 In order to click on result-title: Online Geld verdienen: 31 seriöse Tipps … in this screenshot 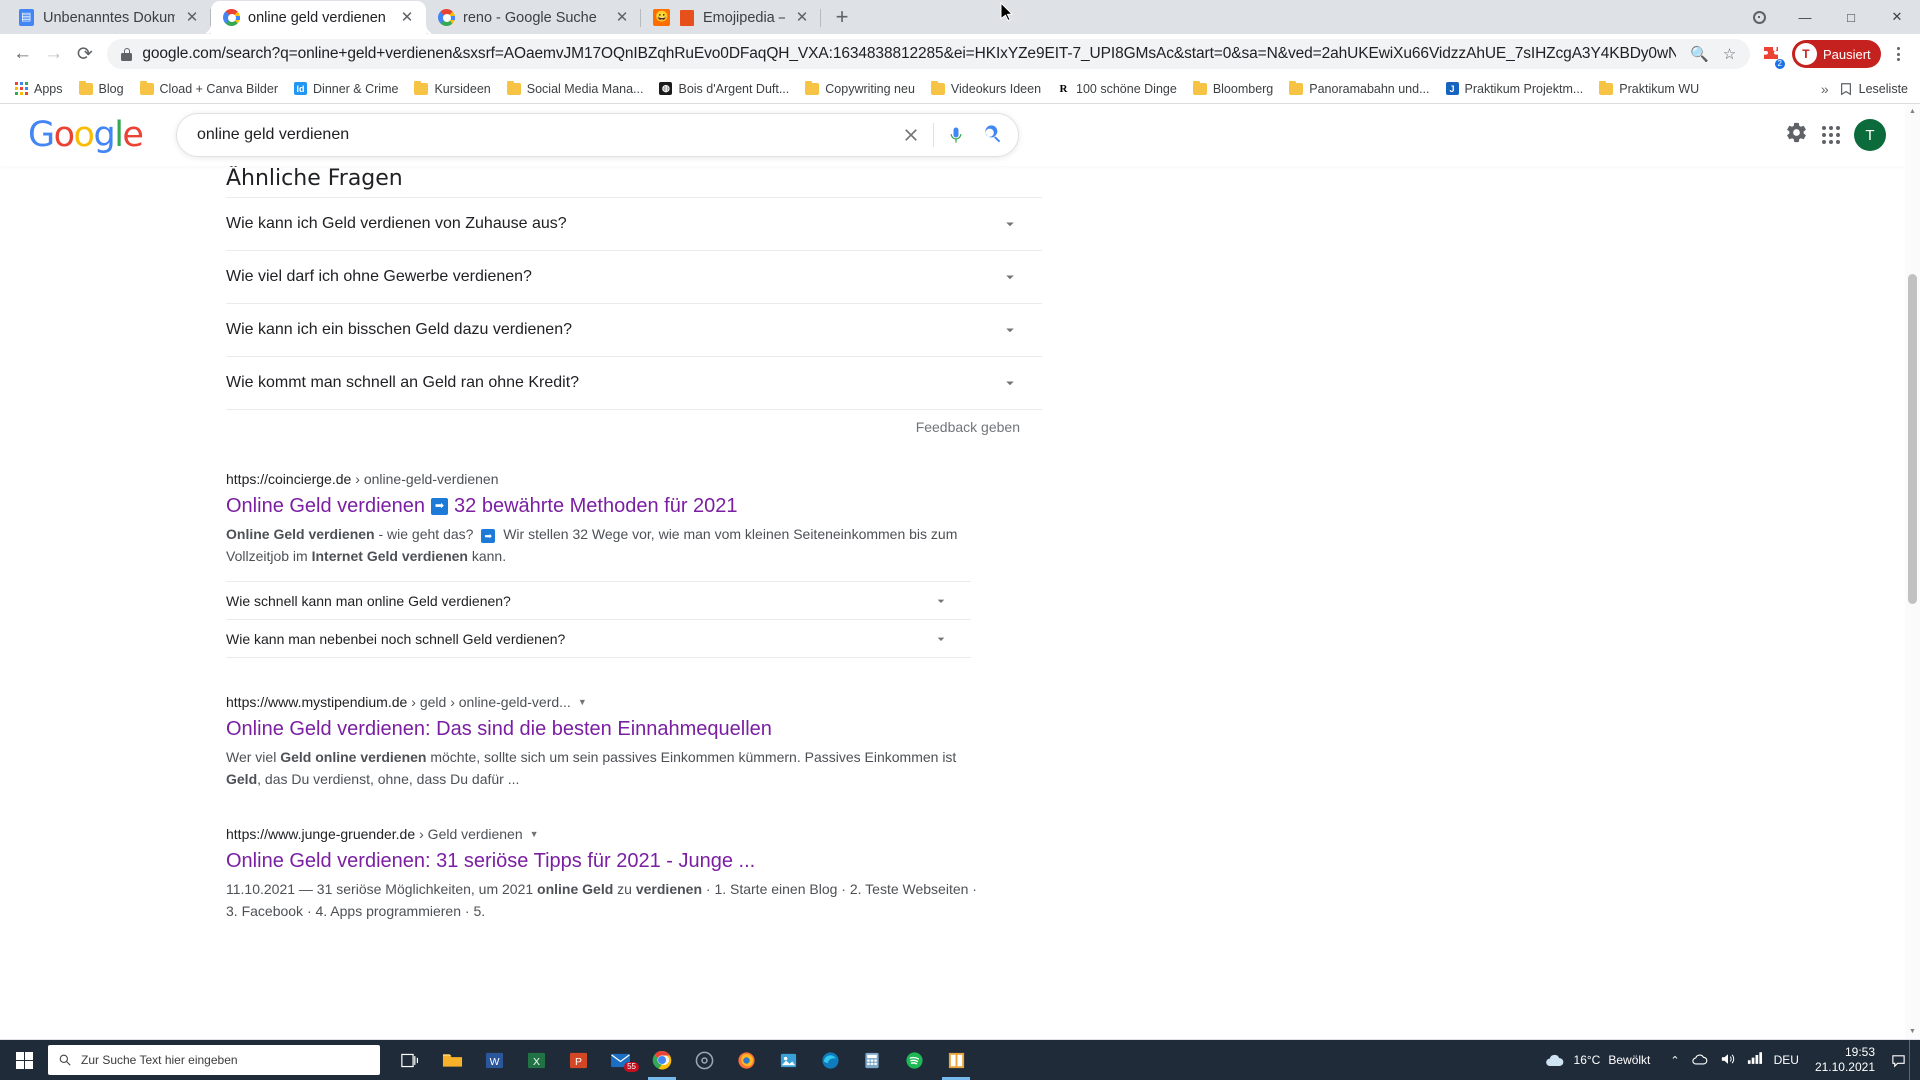, I will do `click(601, 861)`.